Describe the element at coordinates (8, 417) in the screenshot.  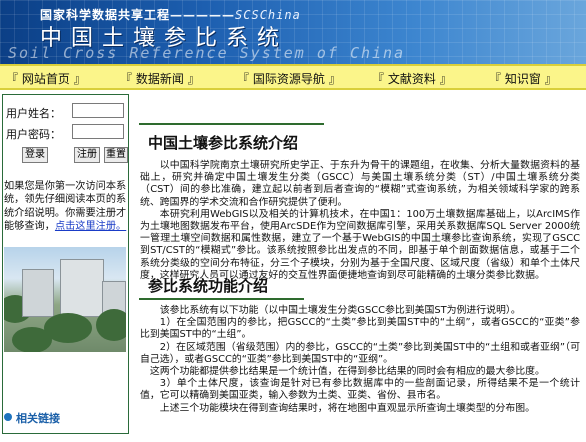
I see `bullet-icon` at that location.